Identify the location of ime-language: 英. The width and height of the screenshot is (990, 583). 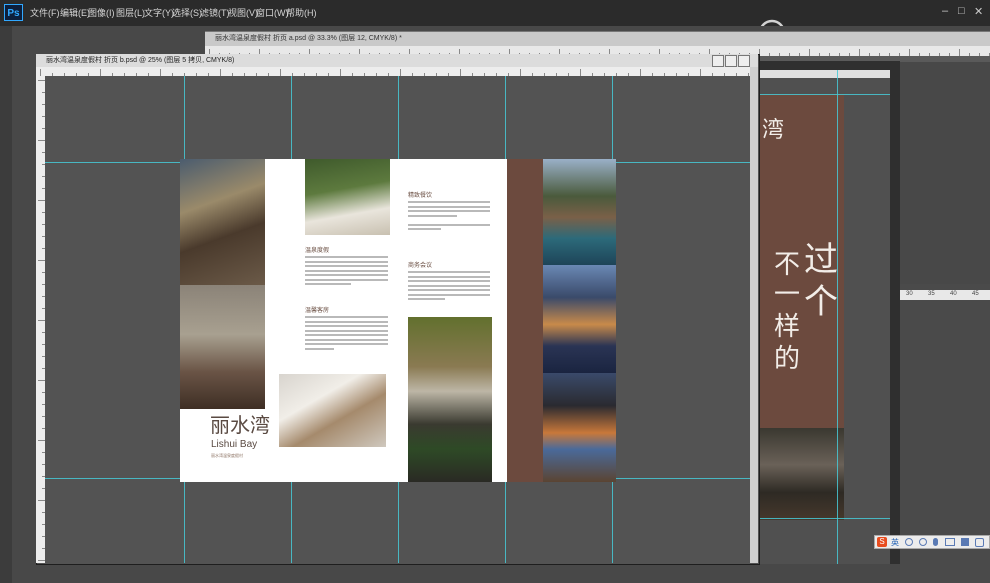
(895, 542).